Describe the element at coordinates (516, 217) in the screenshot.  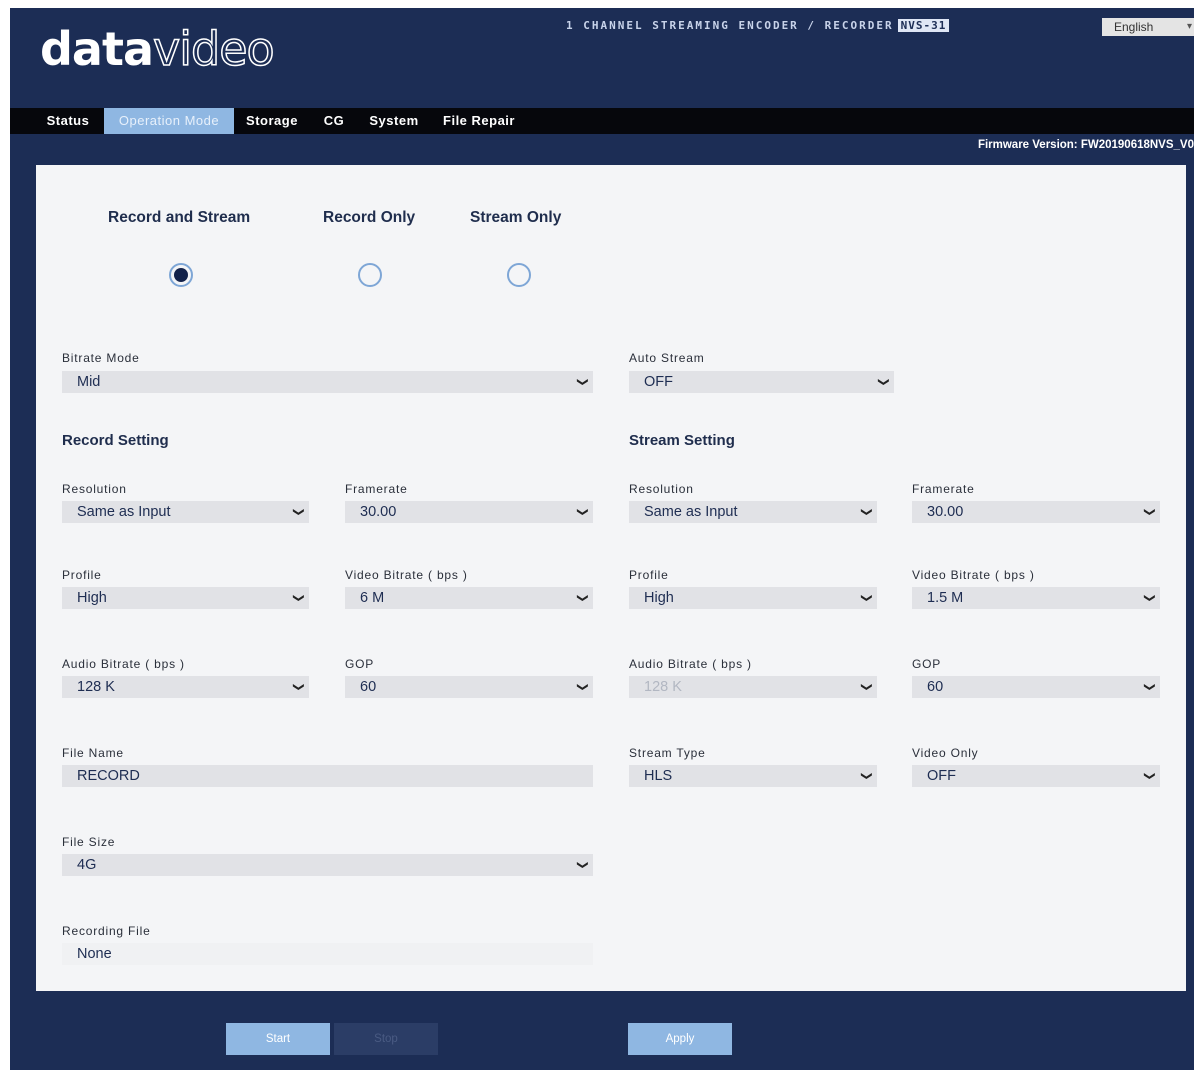
I see `mode-label-stream-only: Stream Only` at that location.